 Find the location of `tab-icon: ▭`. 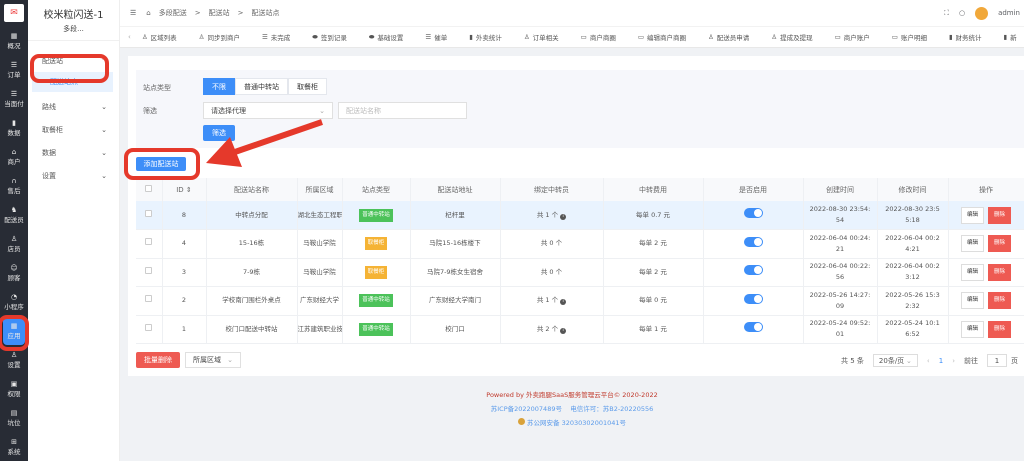

tab-icon: ▭ is located at coordinates (583, 37).